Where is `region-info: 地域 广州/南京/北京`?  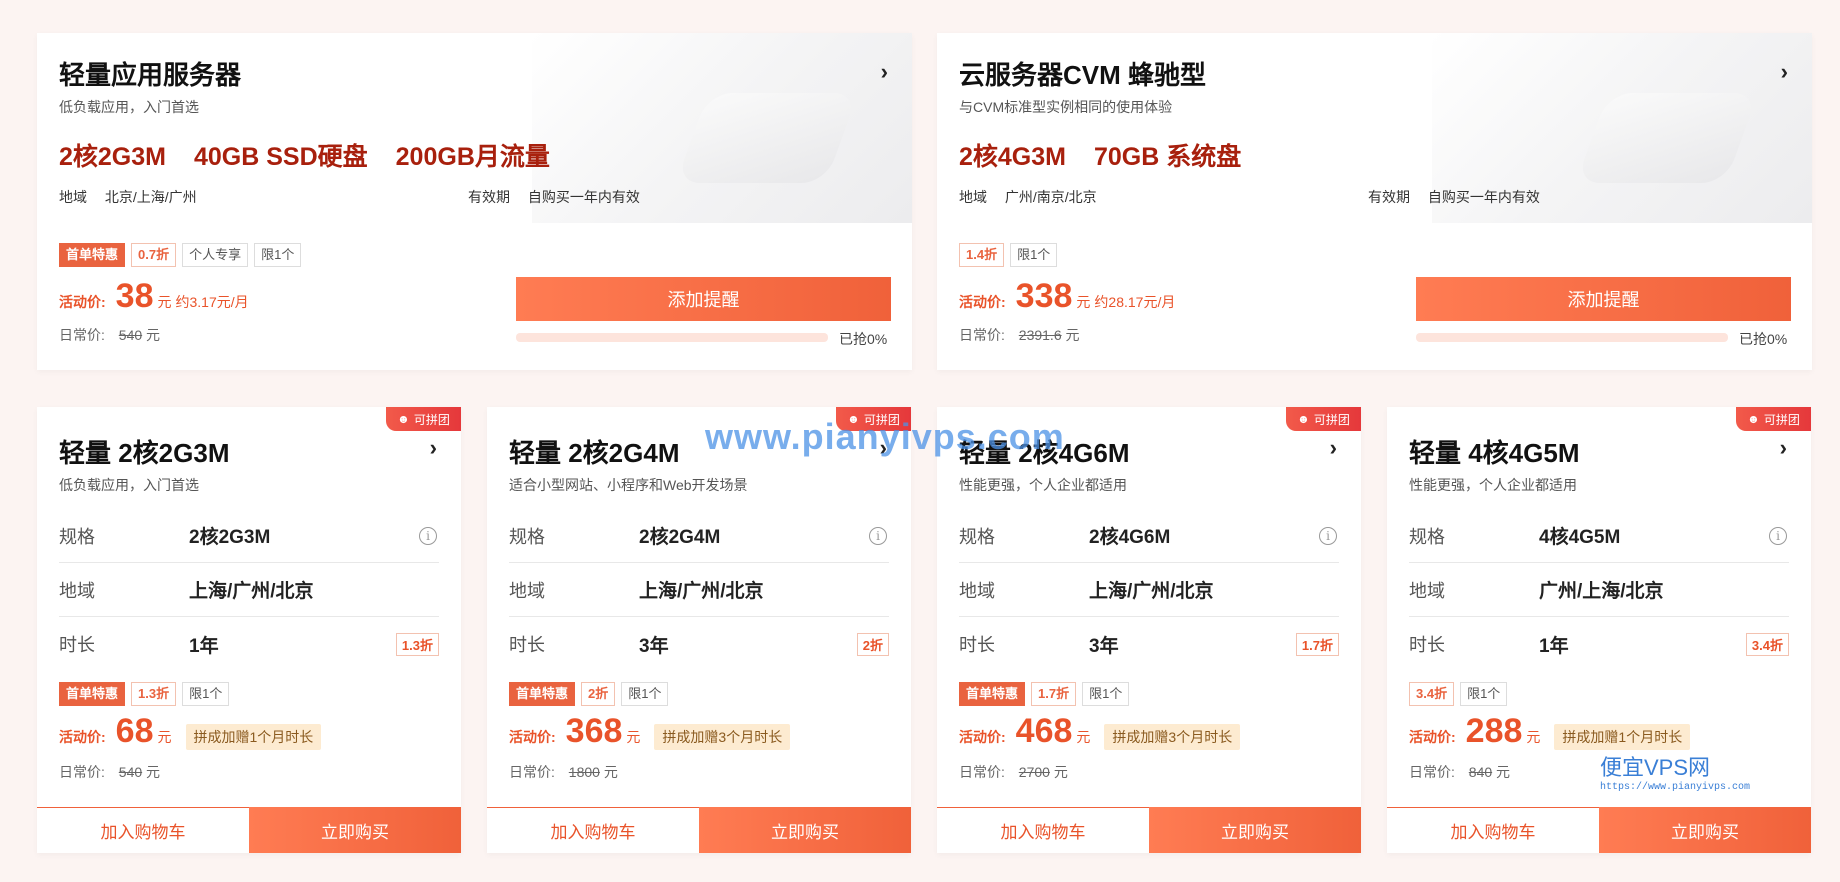
region-info: 地域 广州/南京/北京 is located at coordinates (1028, 197).